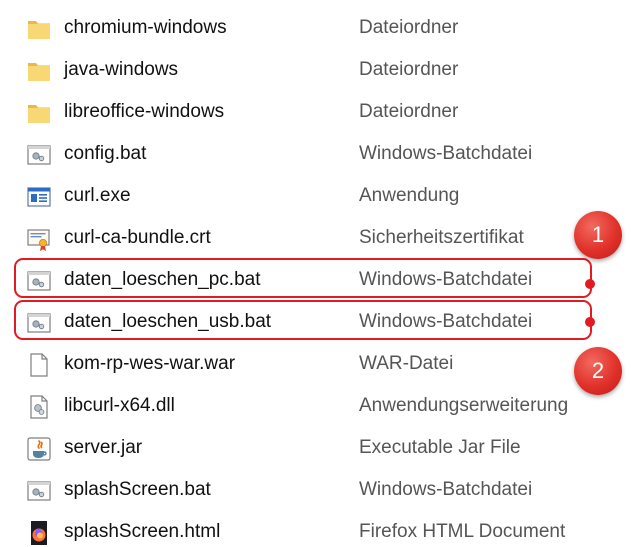  I want to click on file-row: curl-ca-bundle.crt Sicherheitszertifikat, so click(321, 238).